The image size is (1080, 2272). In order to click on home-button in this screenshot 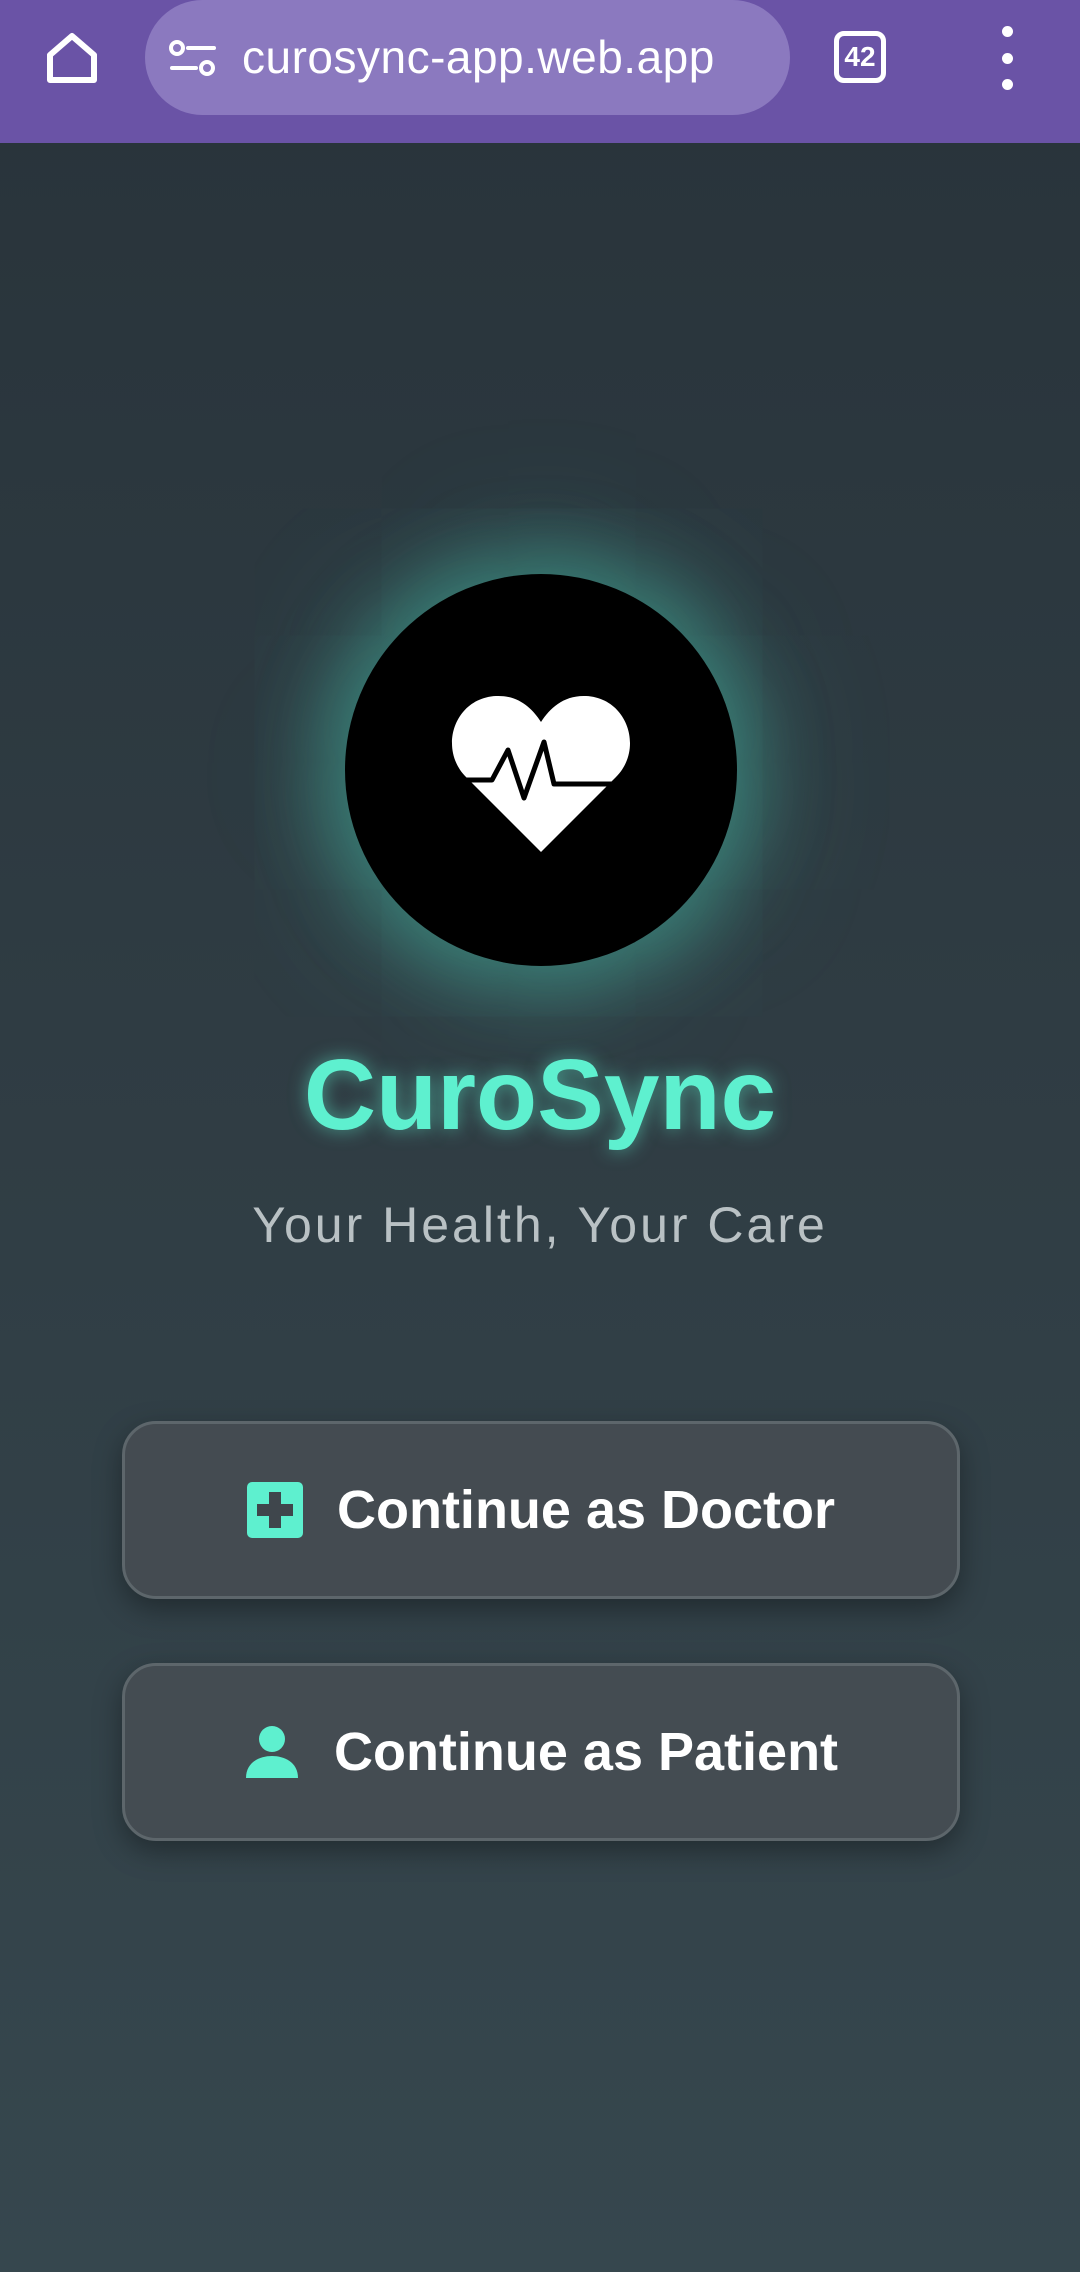, I will do `click(72, 58)`.